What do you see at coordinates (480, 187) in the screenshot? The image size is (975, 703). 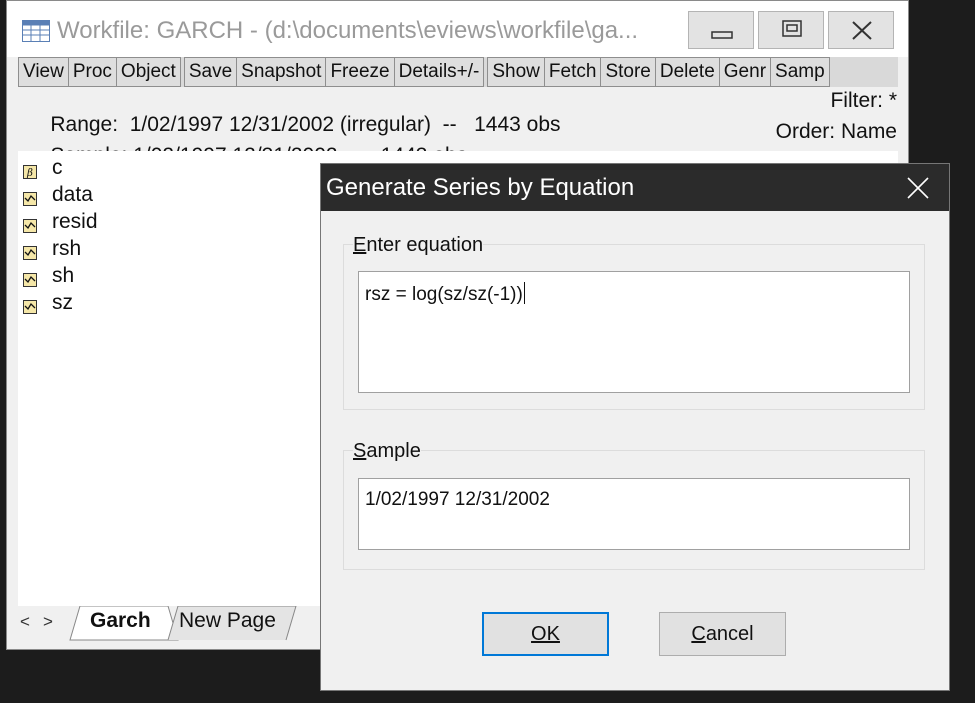 I see `dialog-title: Generate Series by Equation` at bounding box center [480, 187].